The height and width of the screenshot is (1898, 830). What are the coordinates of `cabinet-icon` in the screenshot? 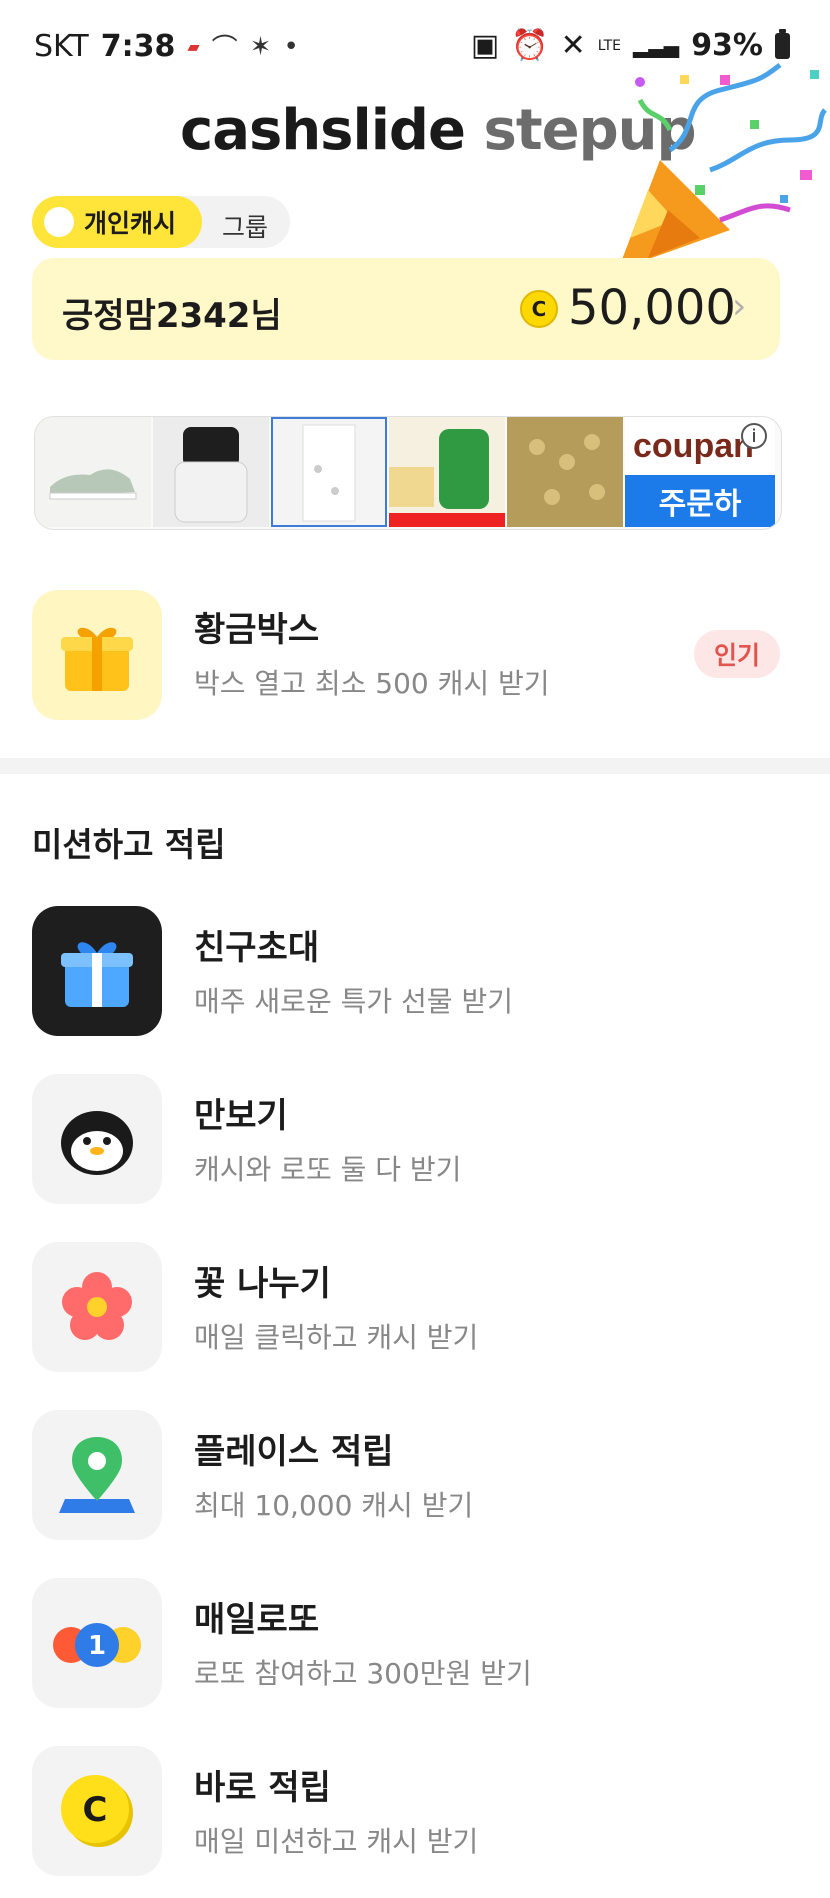 It's located at (329, 473).